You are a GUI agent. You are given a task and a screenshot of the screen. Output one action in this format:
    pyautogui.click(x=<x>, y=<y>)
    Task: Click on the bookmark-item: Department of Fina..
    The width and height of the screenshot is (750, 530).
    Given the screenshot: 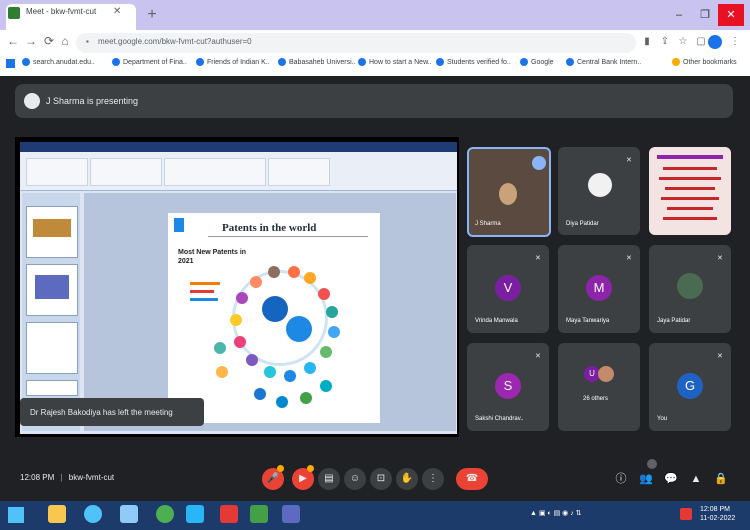 What is the action you would take?
    pyautogui.click(x=149, y=62)
    